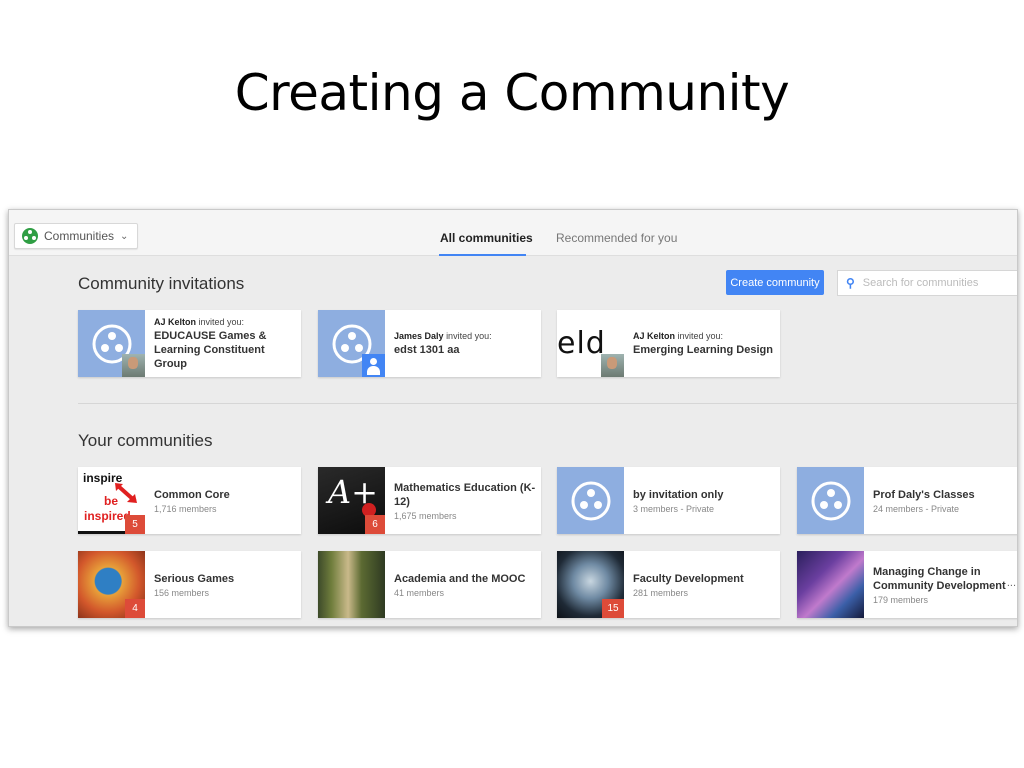  Describe the element at coordinates (375, 524) in the screenshot. I see `new-posts-badge: 6` at that location.